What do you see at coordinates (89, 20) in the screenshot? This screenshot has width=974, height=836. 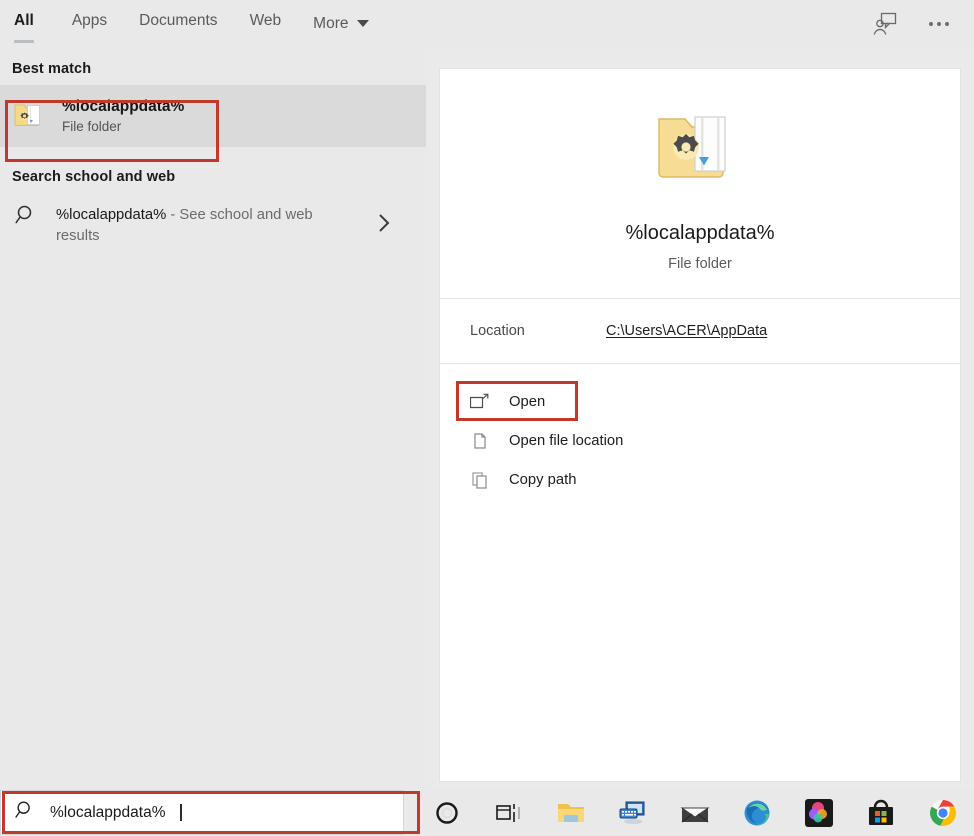 I see `tab-apps-label: Apps` at bounding box center [89, 20].